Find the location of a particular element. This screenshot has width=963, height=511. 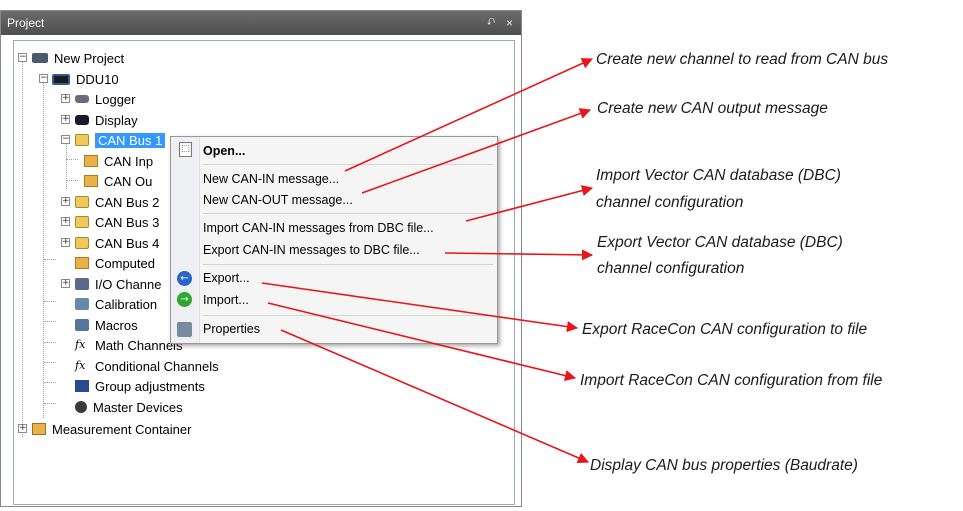

annotation-export-vector-line1: Export Vector CAN database (DBC) is located at coordinates (720, 242).